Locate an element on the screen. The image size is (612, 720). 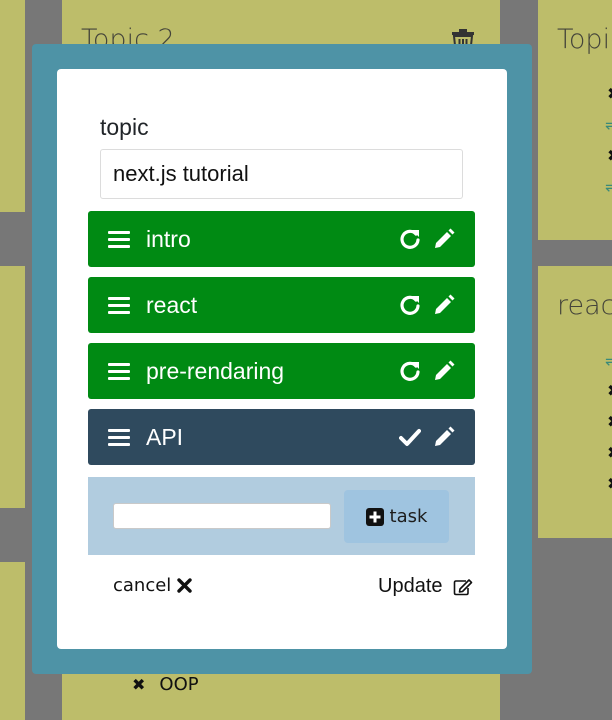
update-button: Update is located at coordinates (425, 586).